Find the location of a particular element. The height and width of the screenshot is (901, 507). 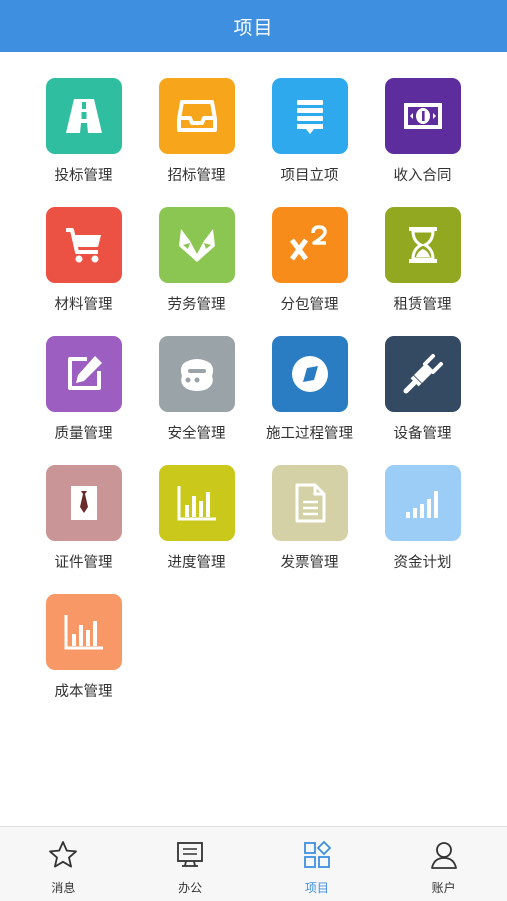

module-tile: 进度管理 is located at coordinates (196, 529).